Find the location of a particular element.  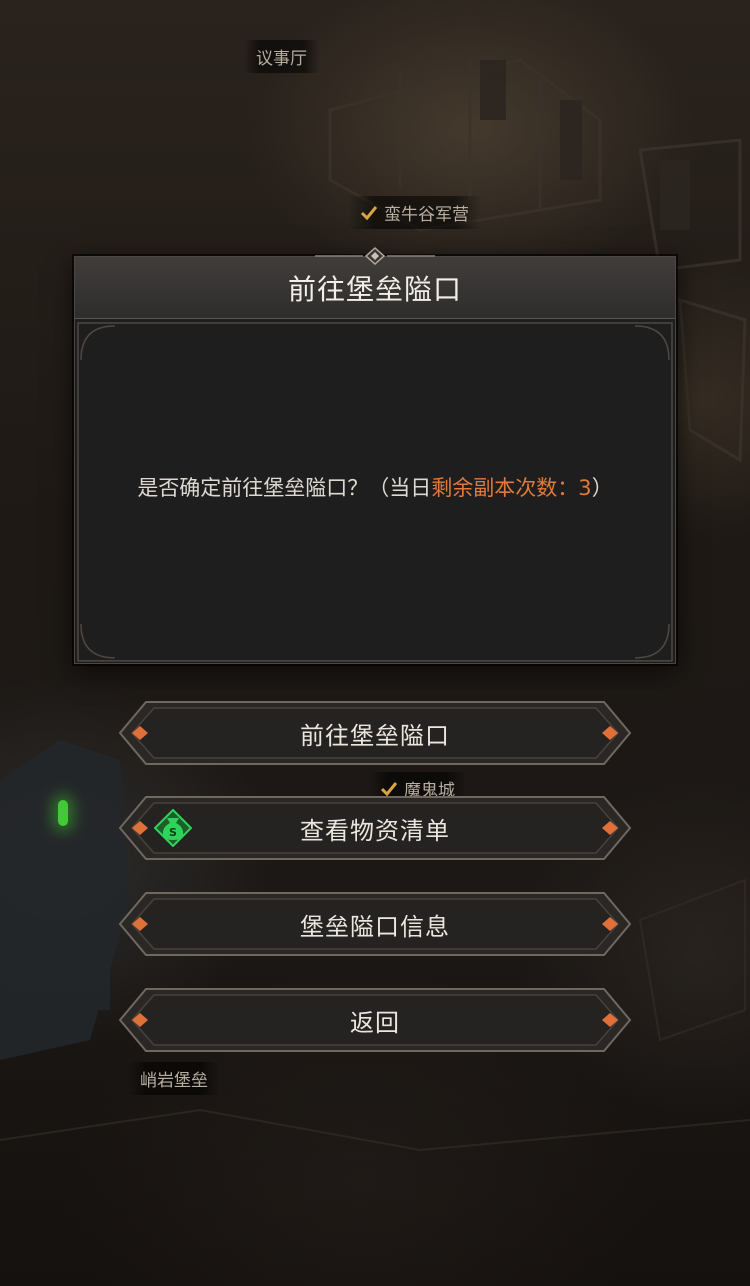

header-ornament-icon is located at coordinates (375, 256).